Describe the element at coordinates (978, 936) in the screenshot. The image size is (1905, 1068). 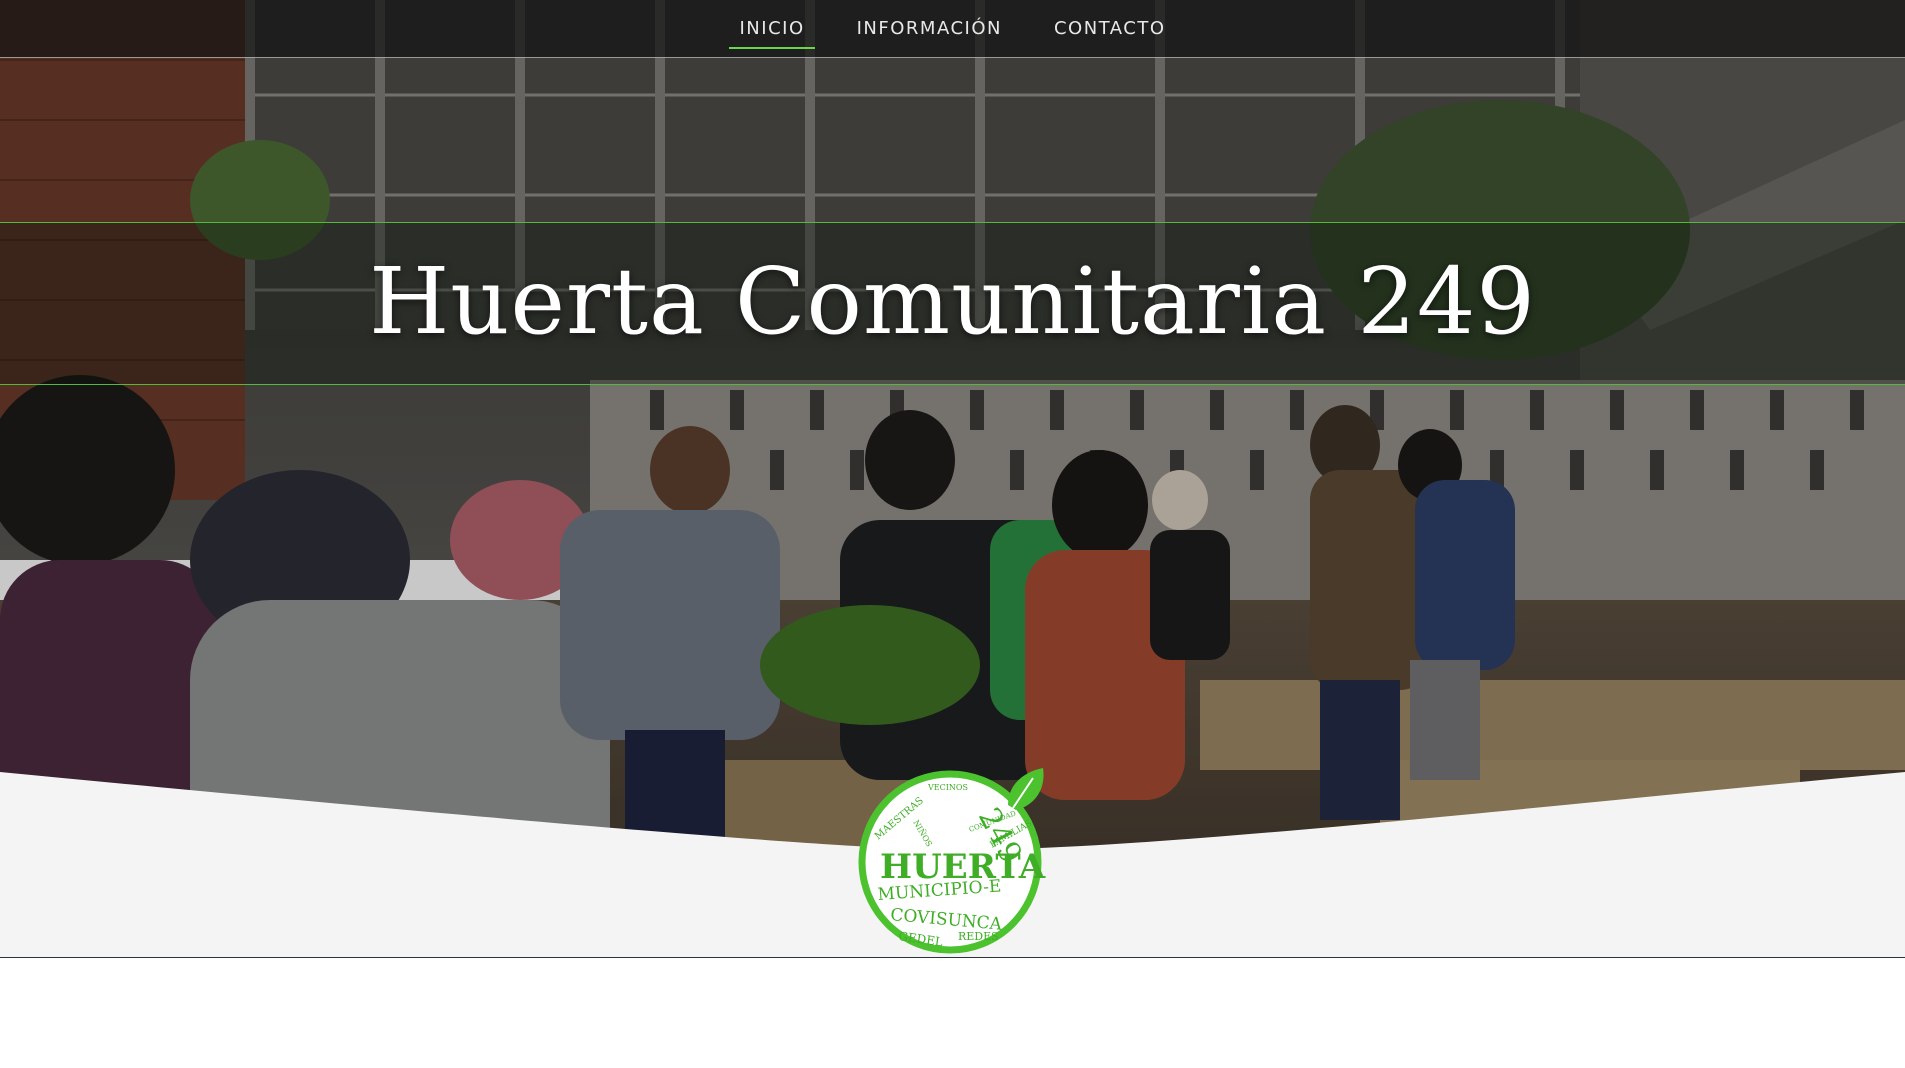
I see `logo-word-redes: REDES` at that location.